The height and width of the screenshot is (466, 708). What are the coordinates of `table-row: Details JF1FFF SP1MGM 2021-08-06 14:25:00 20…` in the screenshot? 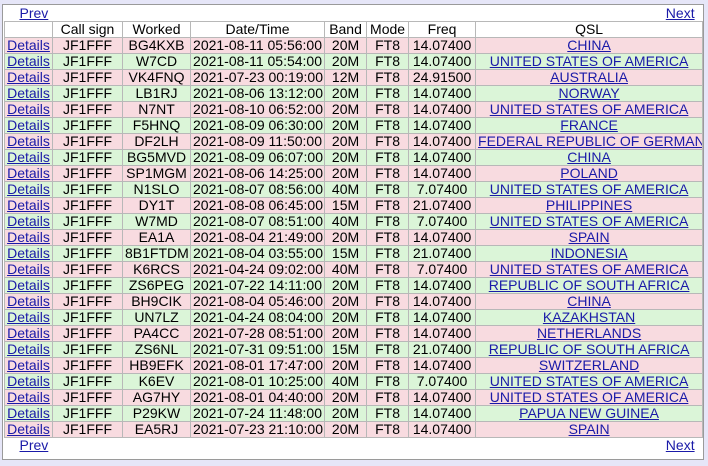 It's located at (354, 173).